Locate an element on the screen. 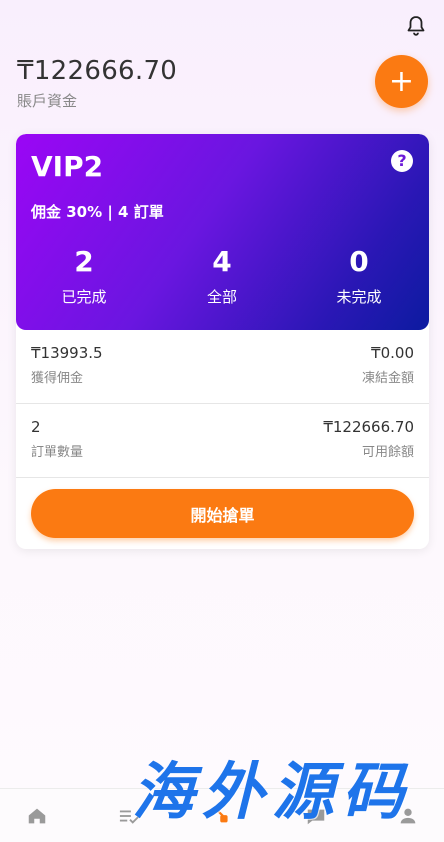 Image resolution: width=444 pixels, height=842 pixels. details-row: ₸13993.5 獲得佣金 ₸0.00 凍結金額 is located at coordinates (222, 367).